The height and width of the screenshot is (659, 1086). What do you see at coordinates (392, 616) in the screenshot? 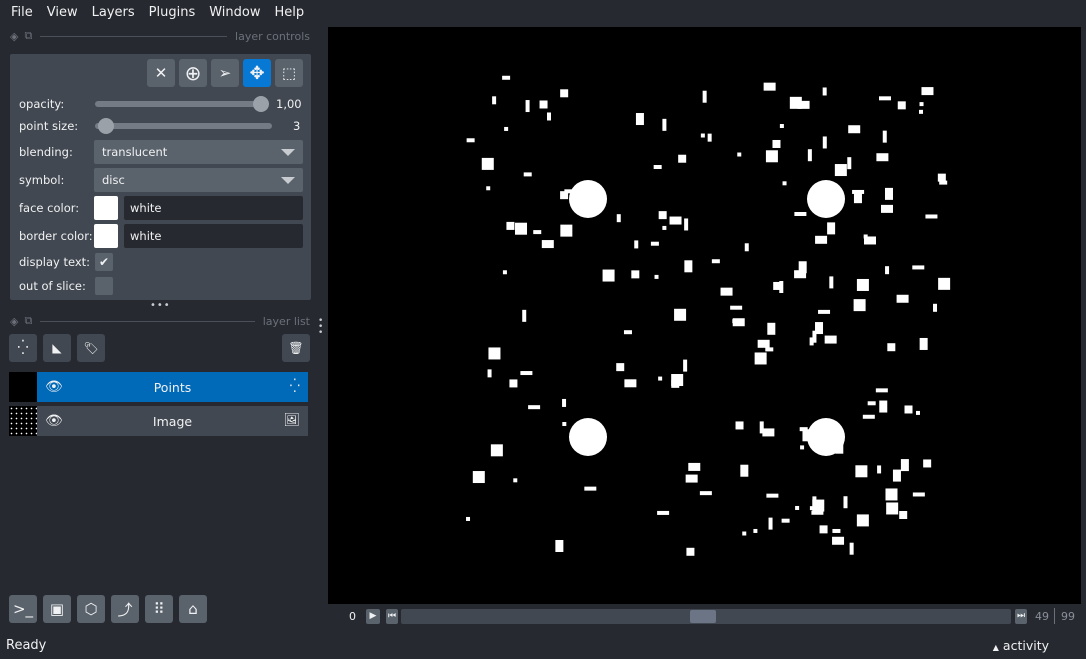
I see `first-frame-button: ⏮` at bounding box center [392, 616].